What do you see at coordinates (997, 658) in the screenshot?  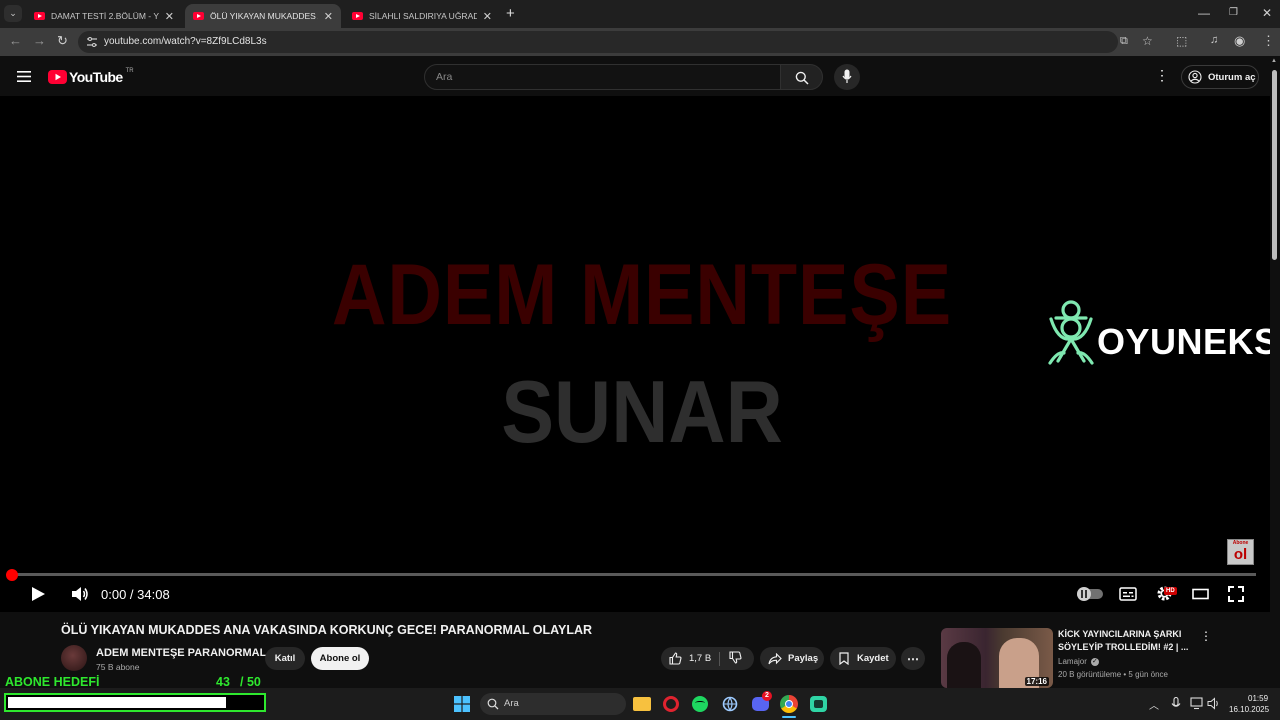 I see `recommended-video-thumbnail: 17:16` at bounding box center [997, 658].